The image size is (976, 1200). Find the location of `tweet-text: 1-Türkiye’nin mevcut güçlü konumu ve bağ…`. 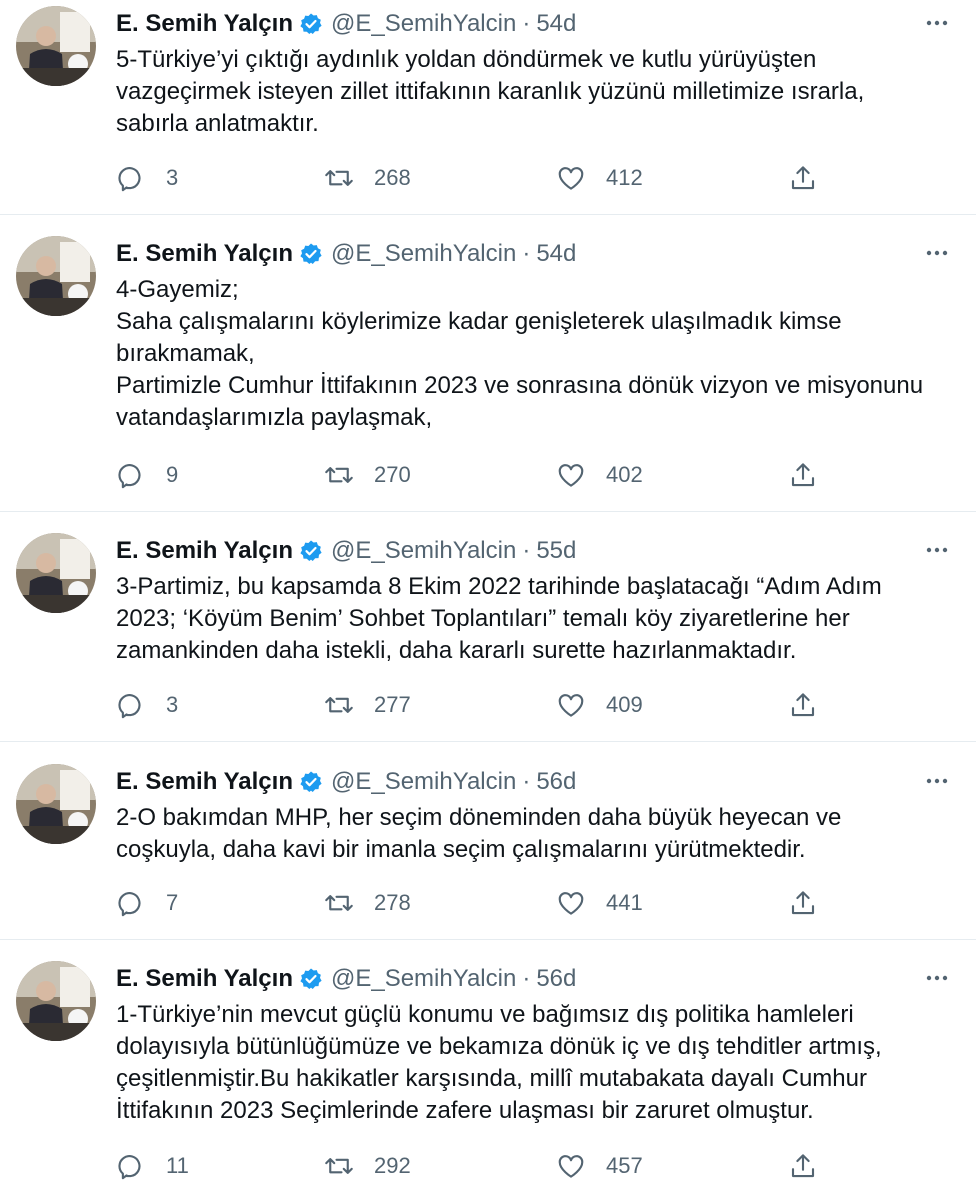

tweet-text: 1-Türkiye’nin mevcut güçlü konumu ve bağ… is located at coordinates (536, 1063).